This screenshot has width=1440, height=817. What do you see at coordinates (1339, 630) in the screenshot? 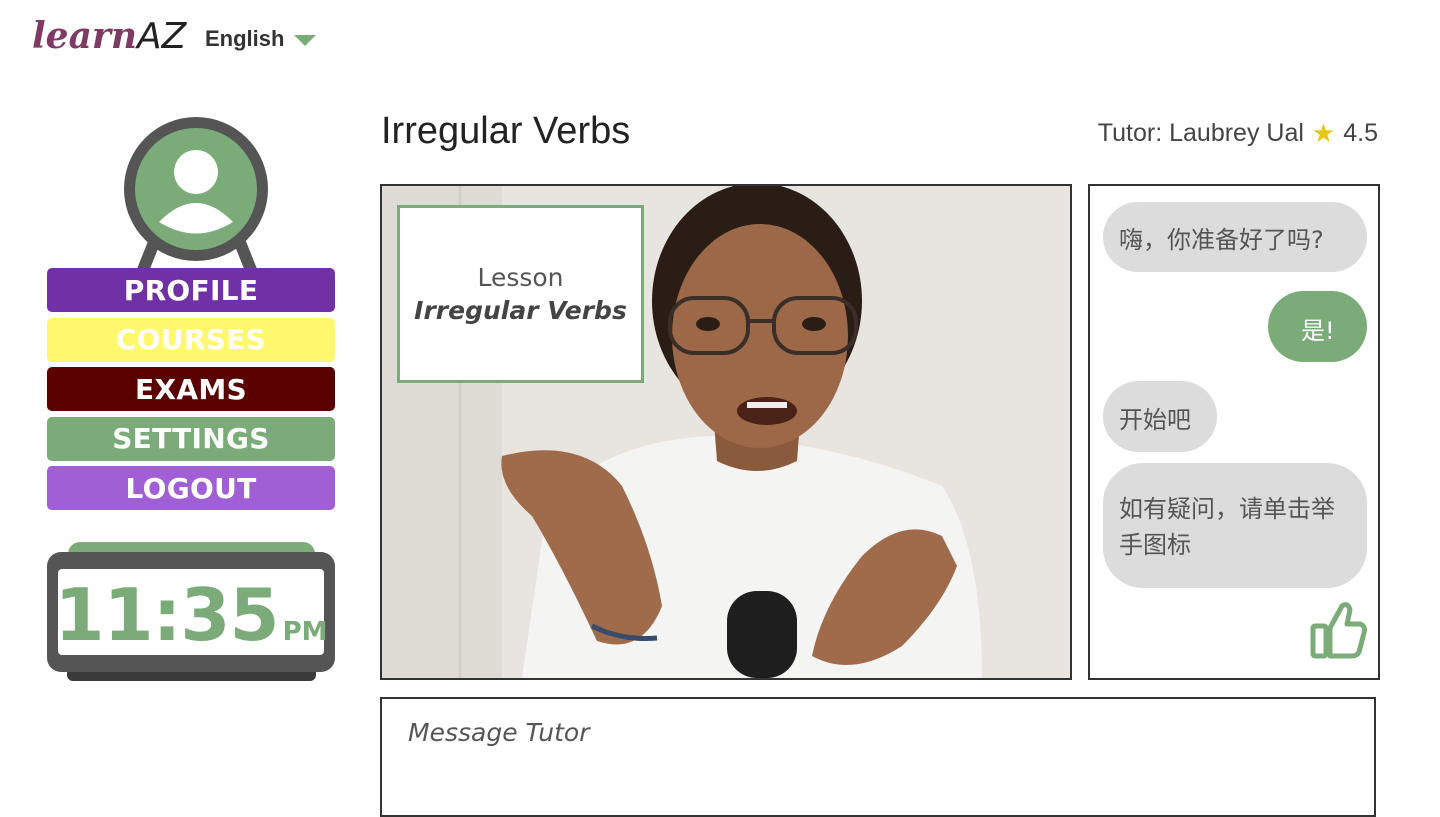
I see `thumbs-up-icon` at bounding box center [1339, 630].